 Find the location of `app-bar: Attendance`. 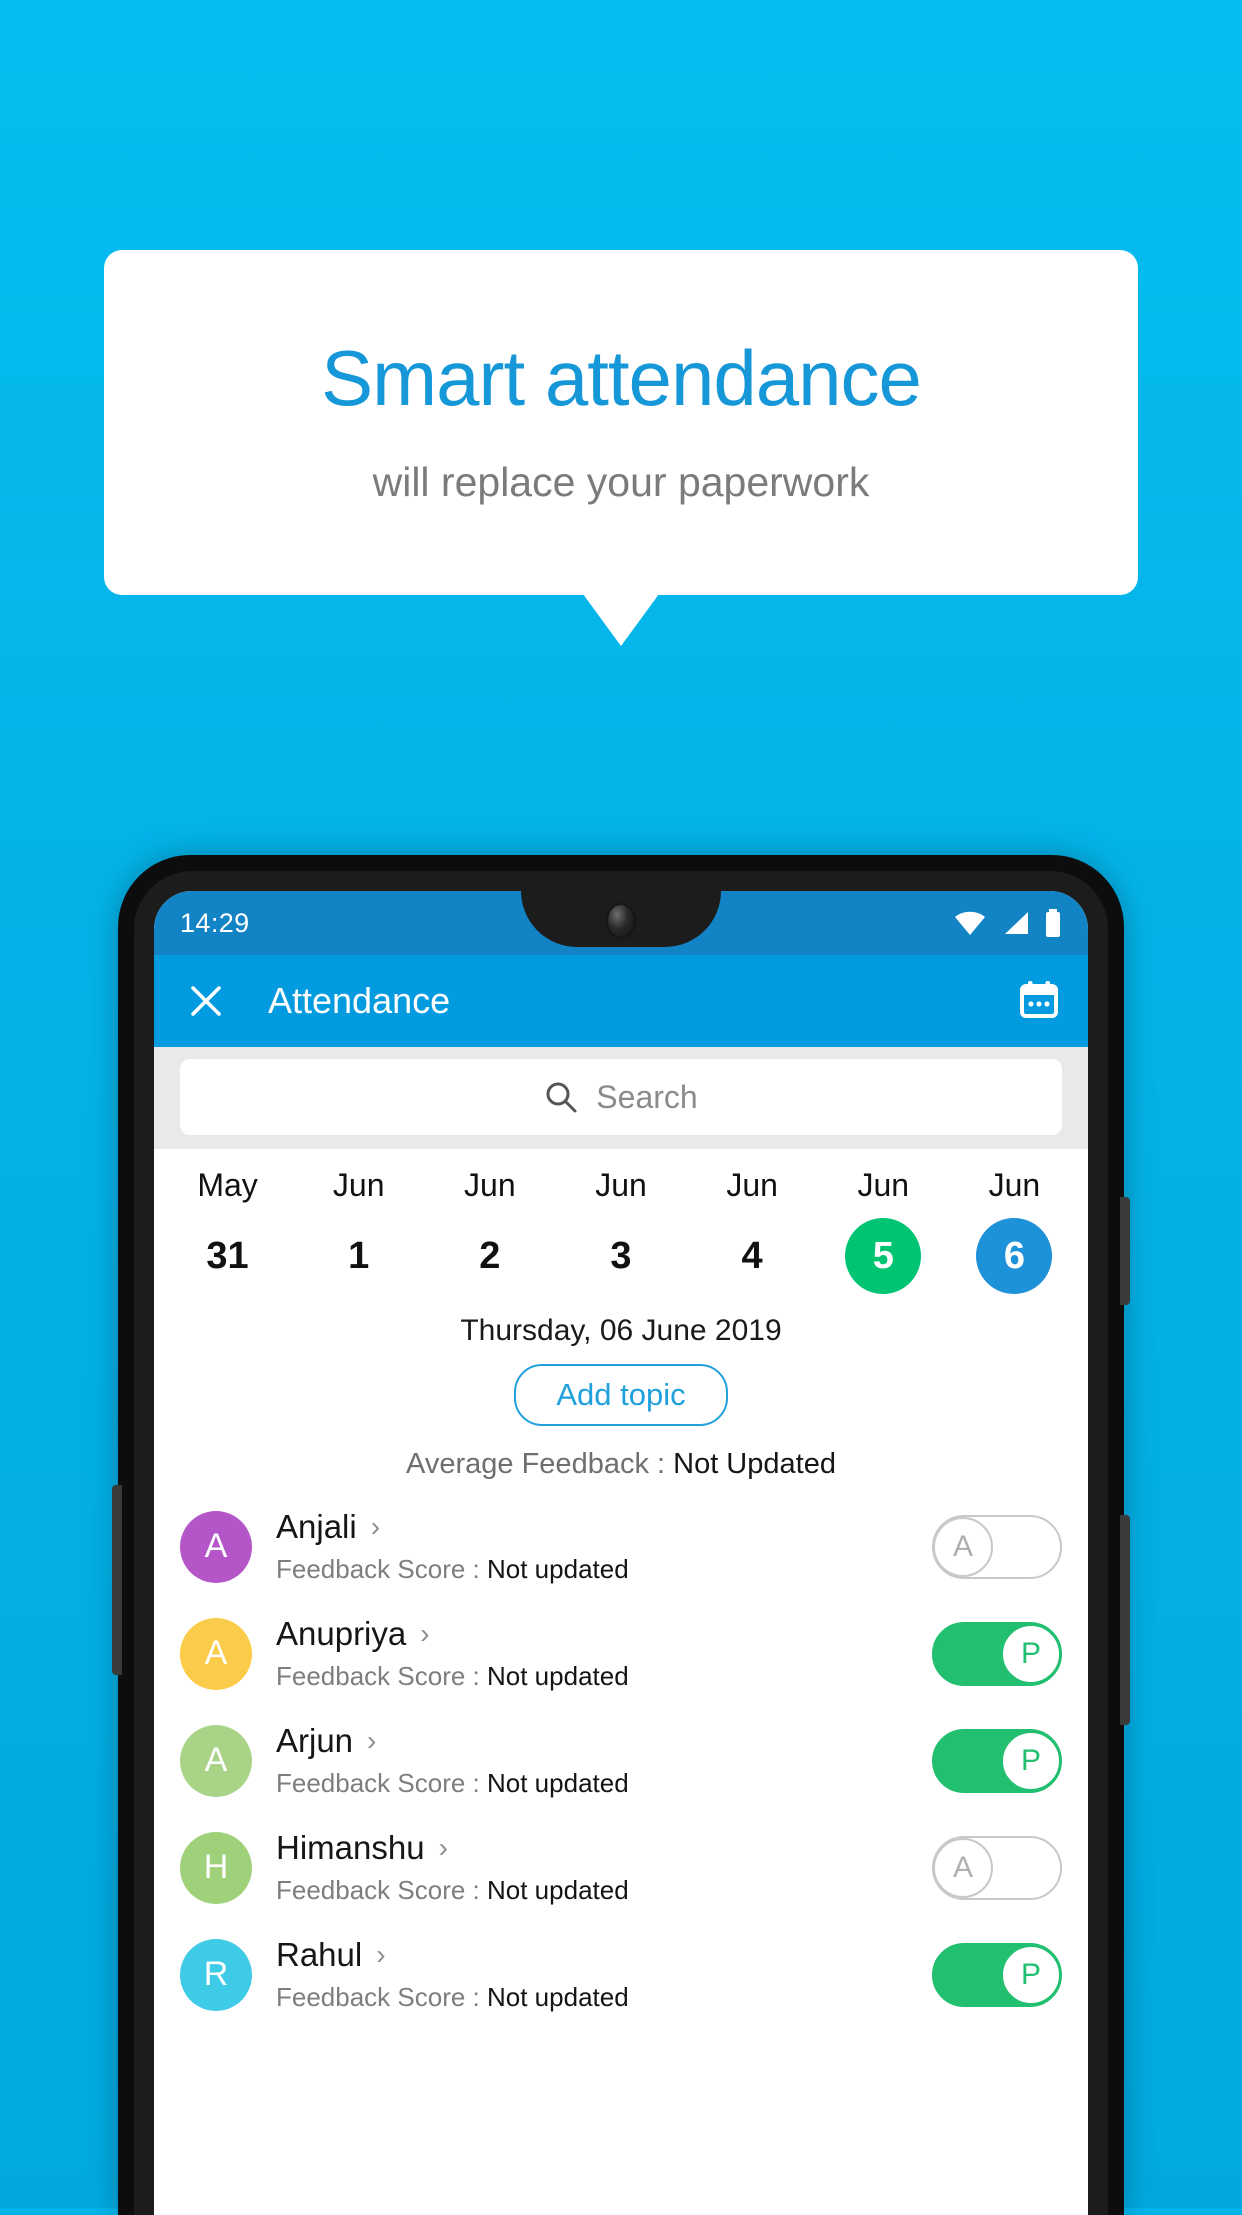

app-bar: Attendance is located at coordinates (621, 1001).